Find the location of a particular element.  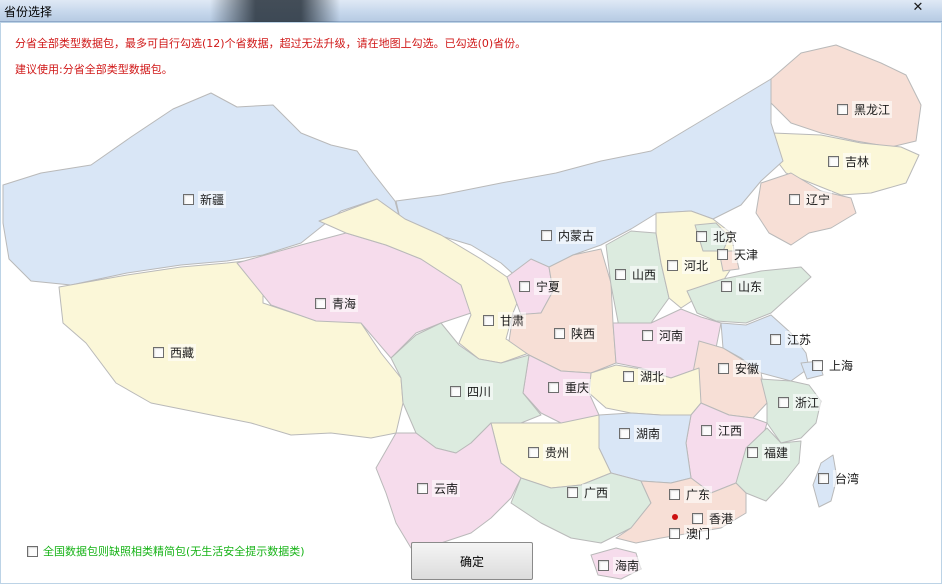

province-label-guangxi: 广西 is located at coordinates (596, 492).